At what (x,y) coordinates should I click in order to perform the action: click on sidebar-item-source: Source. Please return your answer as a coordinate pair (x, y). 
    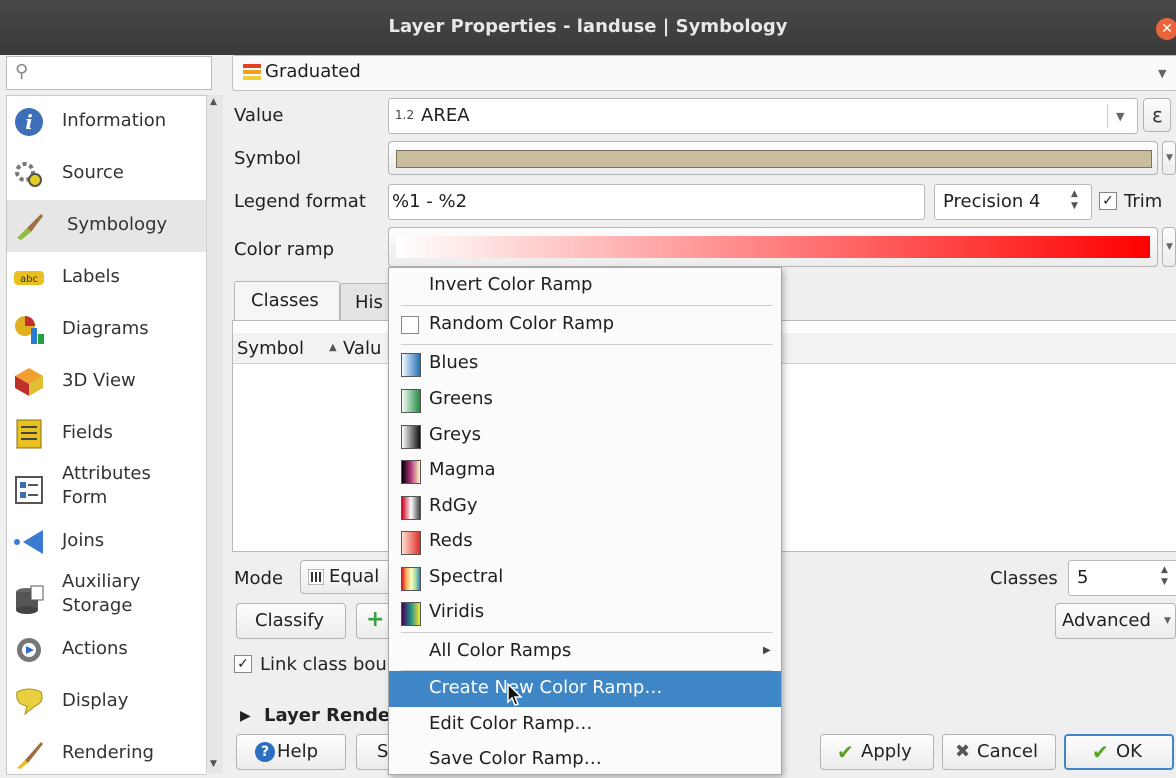
    Looking at the image, I should click on (107, 174).